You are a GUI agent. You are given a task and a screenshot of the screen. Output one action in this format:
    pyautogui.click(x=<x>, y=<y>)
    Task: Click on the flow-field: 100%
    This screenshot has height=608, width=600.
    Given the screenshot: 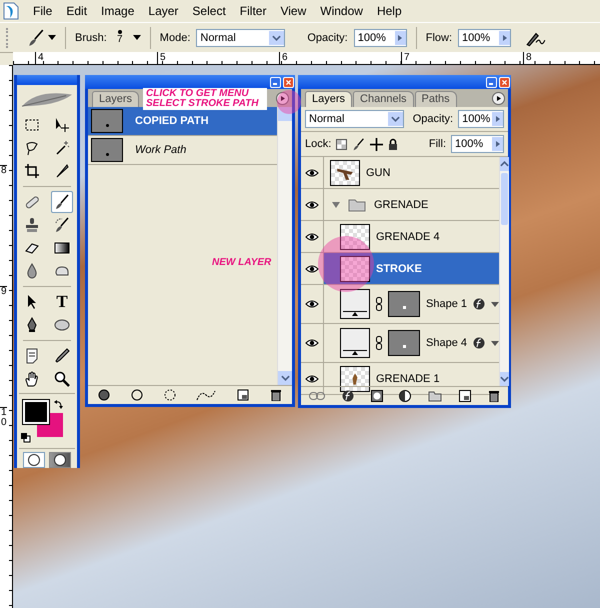 What is the action you would take?
    pyautogui.click(x=485, y=37)
    